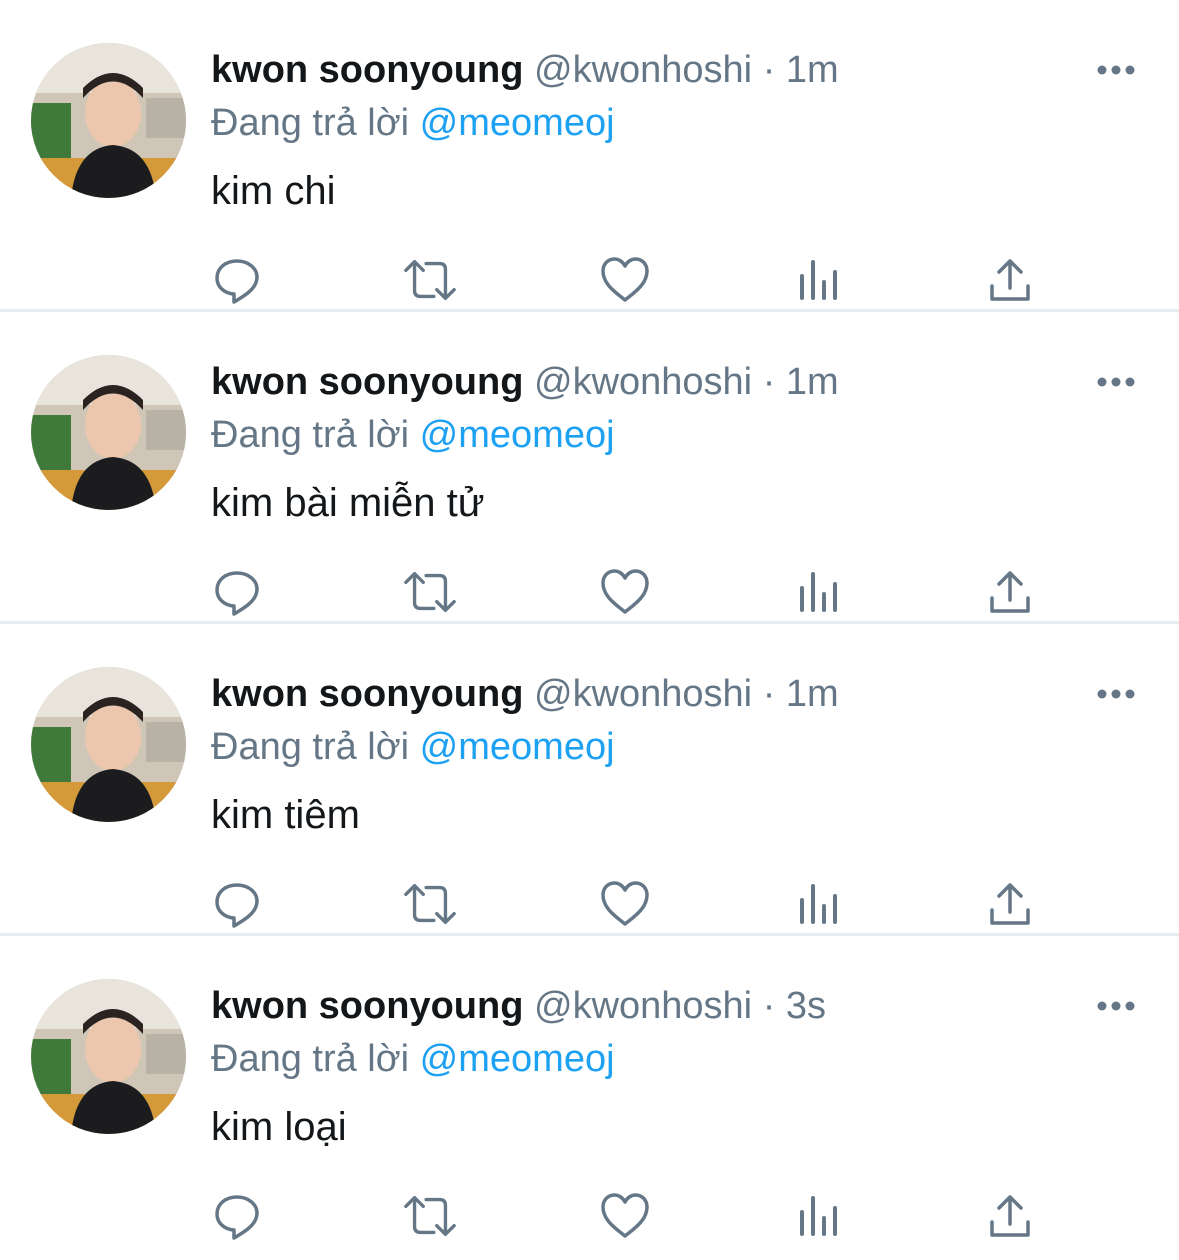 This screenshot has width=1179, height=1260. I want to click on timestamp: 3s, so click(806, 1006).